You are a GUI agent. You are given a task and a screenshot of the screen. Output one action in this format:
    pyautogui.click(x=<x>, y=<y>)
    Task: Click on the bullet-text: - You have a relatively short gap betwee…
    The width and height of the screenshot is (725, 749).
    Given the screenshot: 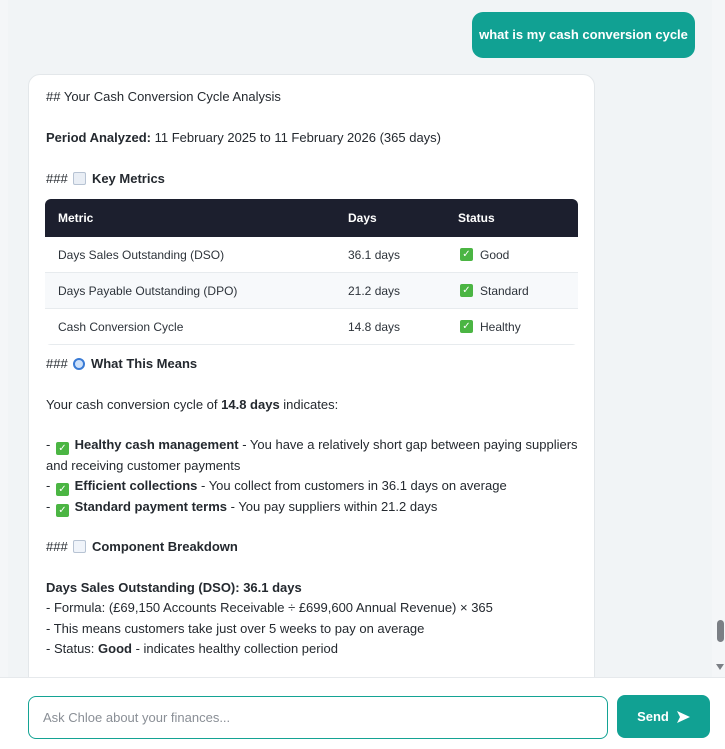 What is the action you would take?
    pyautogui.click(x=408, y=444)
    